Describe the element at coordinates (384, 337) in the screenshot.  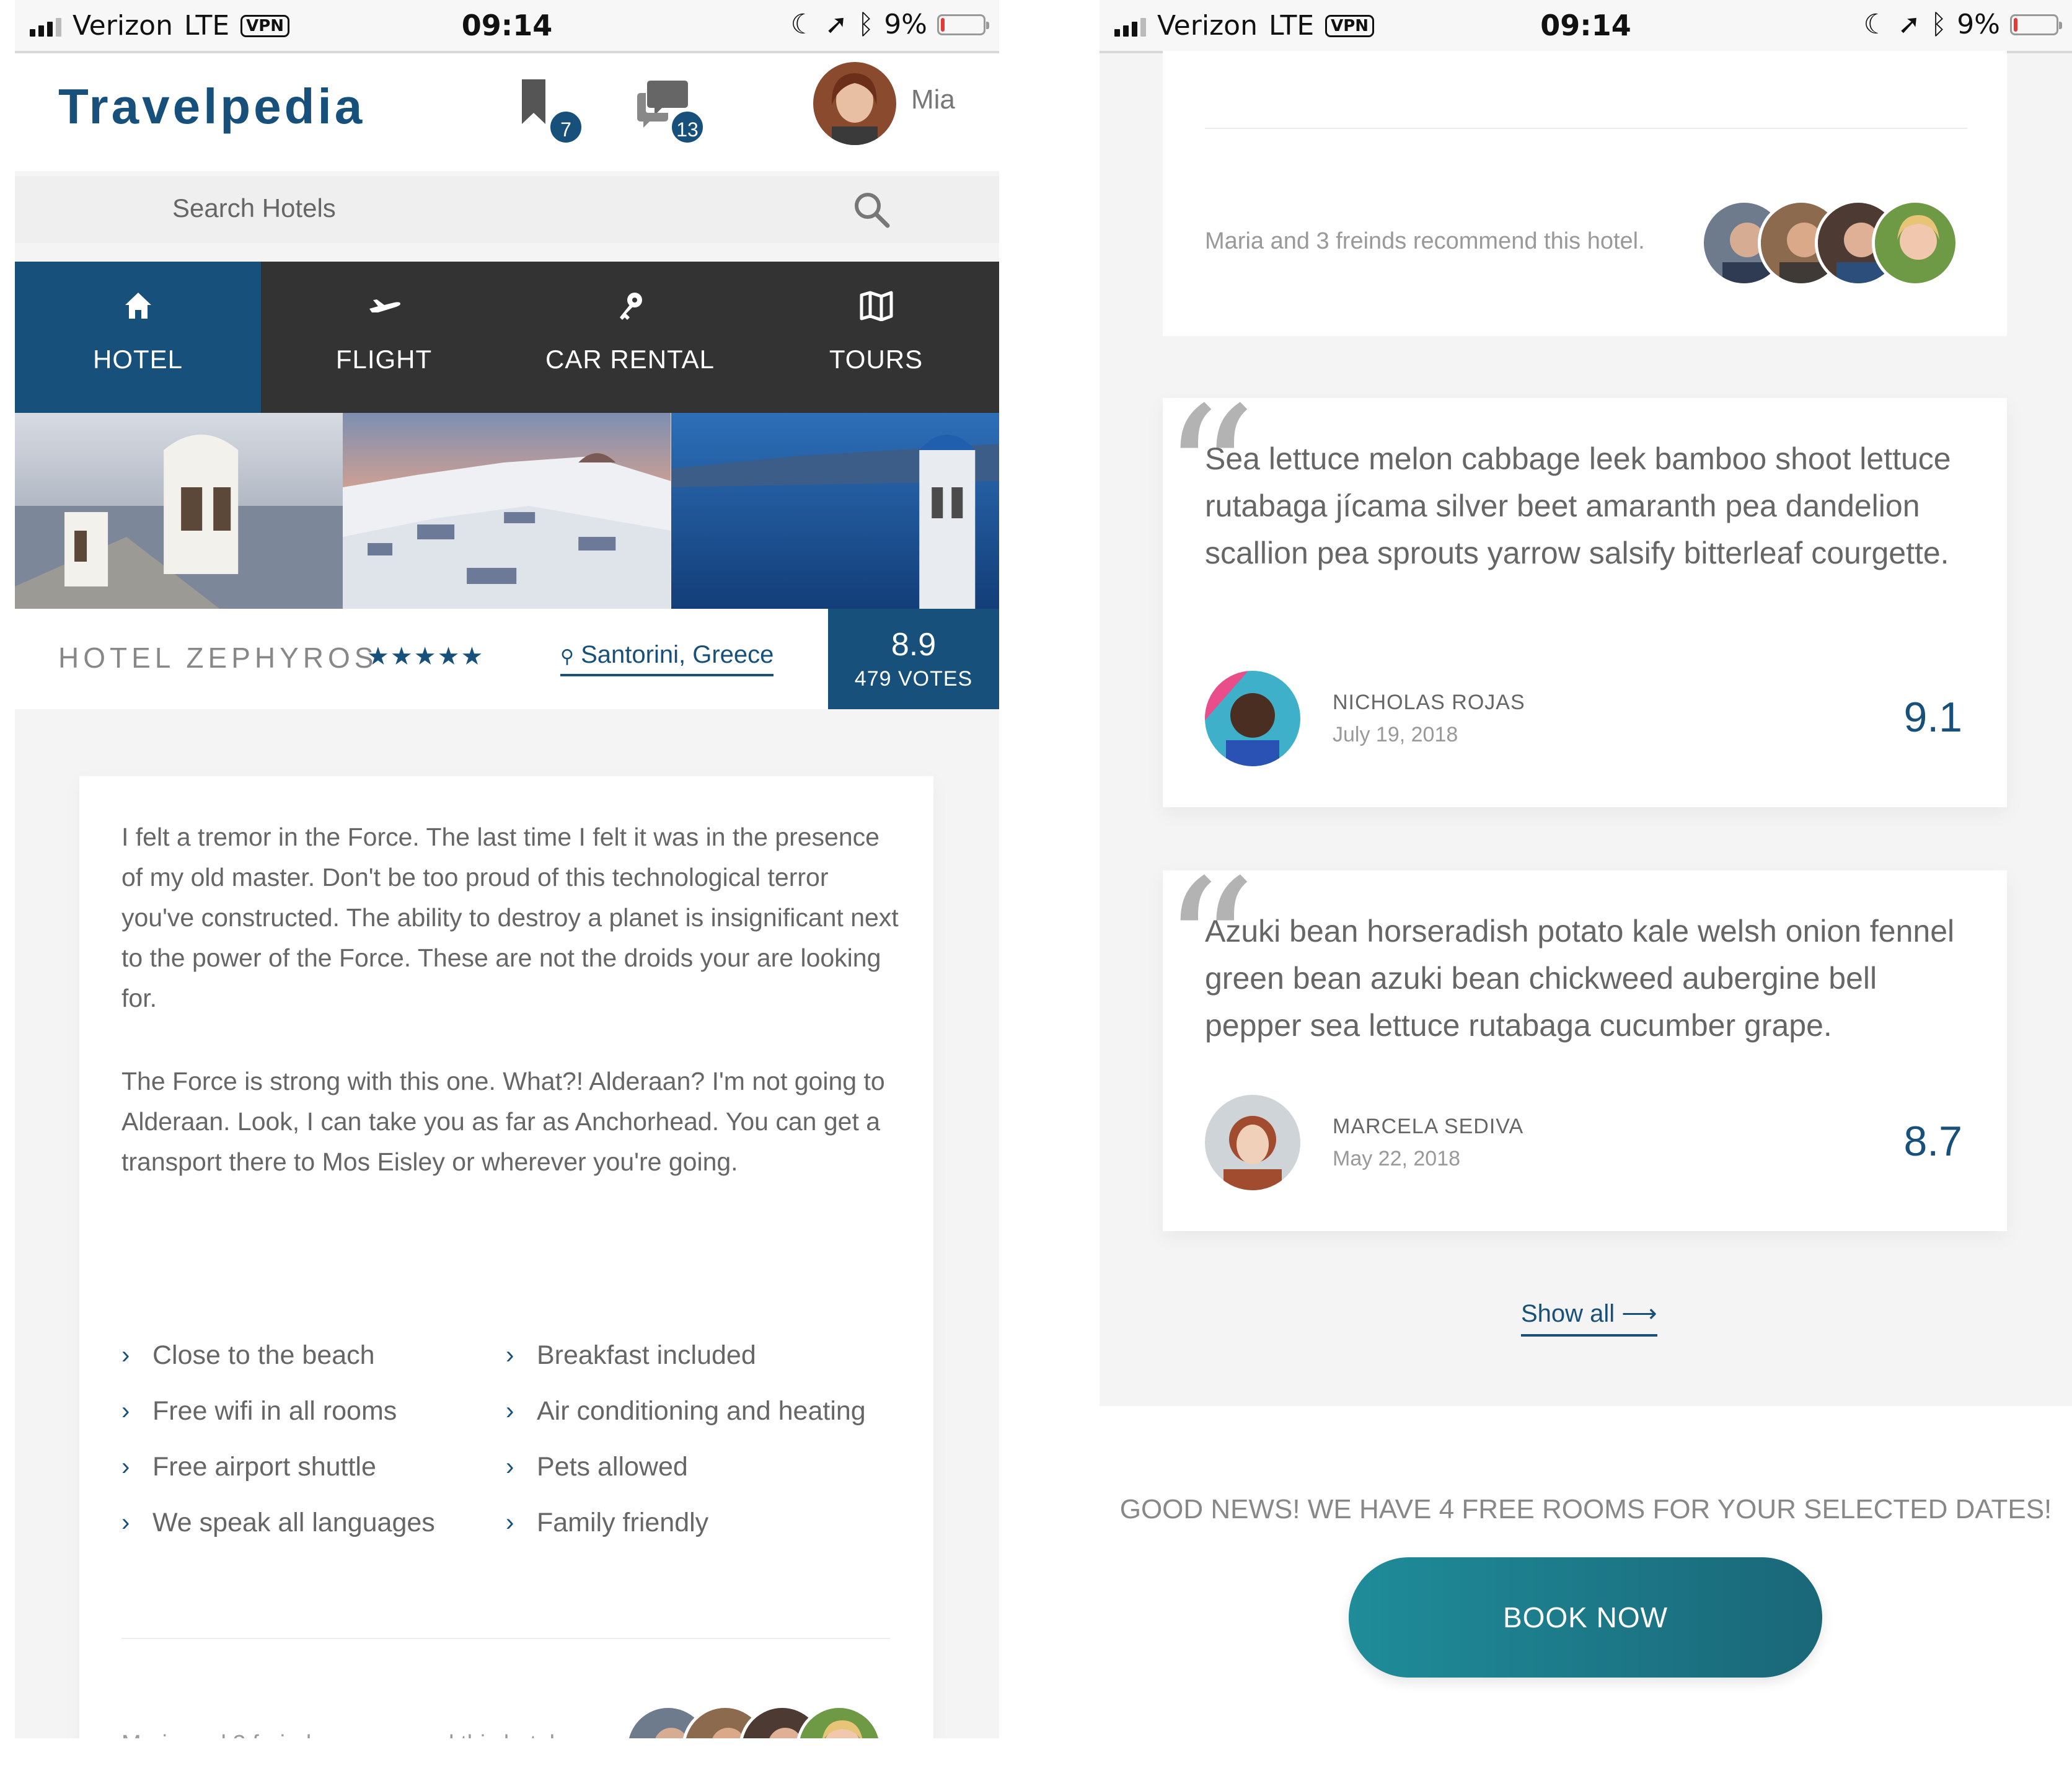
I see `tab-flight: FLIGHT` at that location.